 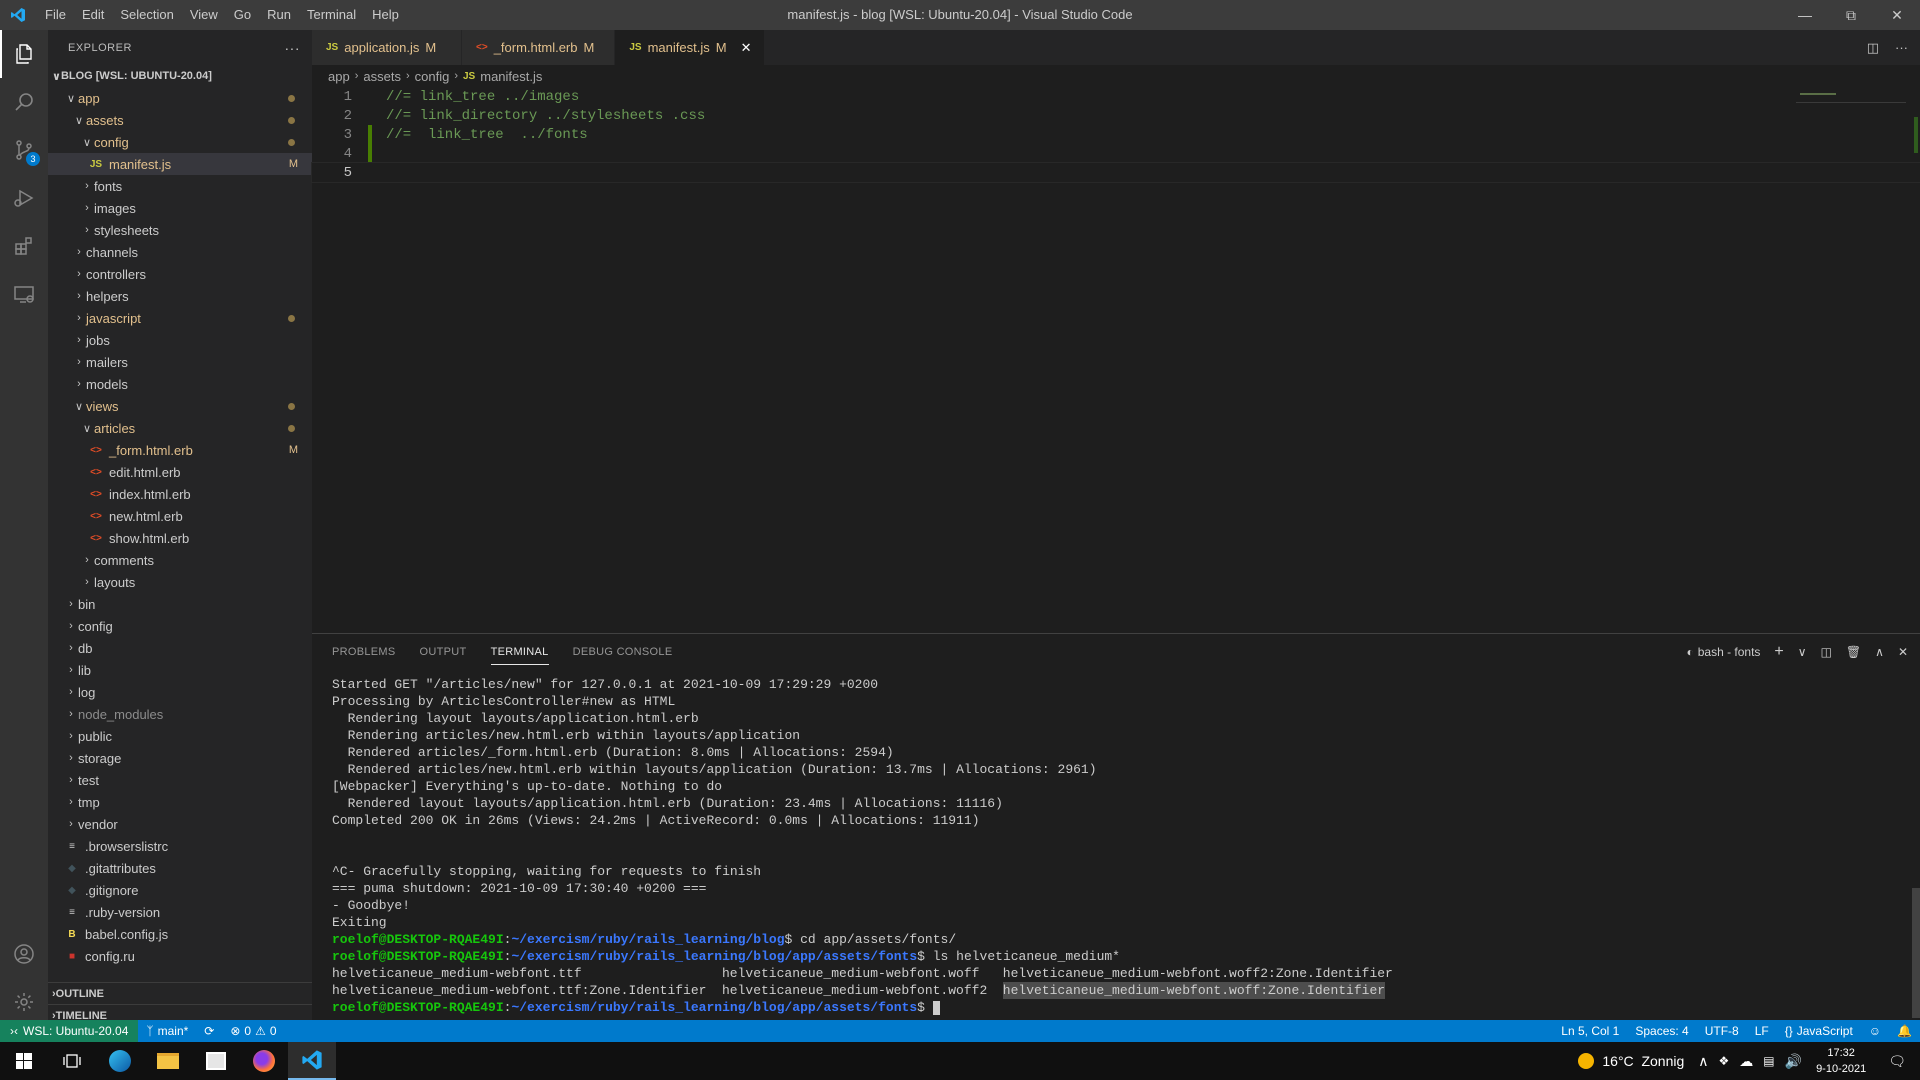 What do you see at coordinates (180, 714) in the screenshot?
I see `tree-folder: › node_modules` at bounding box center [180, 714].